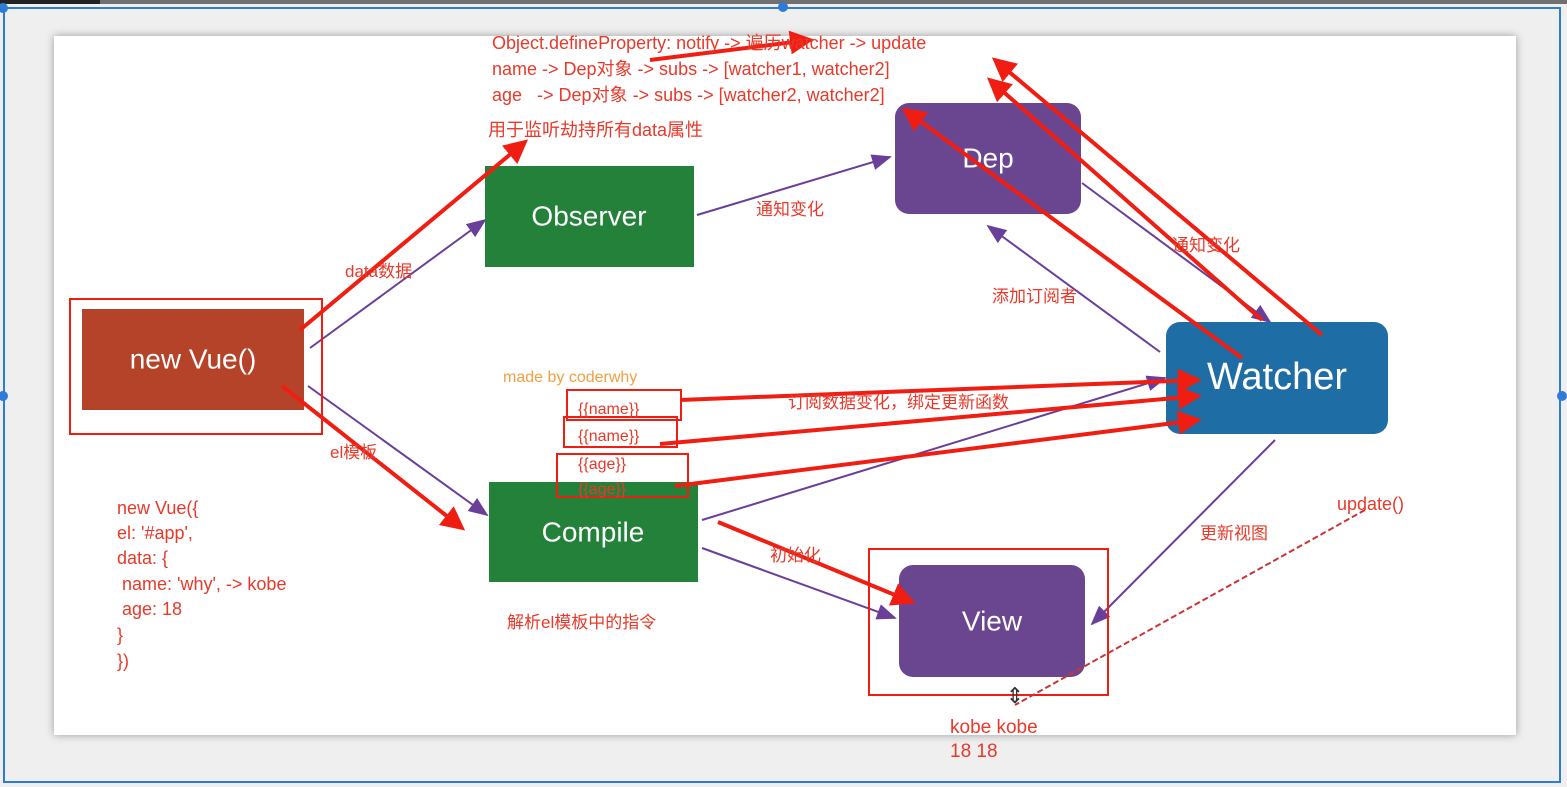 This screenshot has width=1567, height=787. Describe the element at coordinates (1034, 296) in the screenshot. I see `edge-label-add-subscriber: 添加订阅者` at that location.